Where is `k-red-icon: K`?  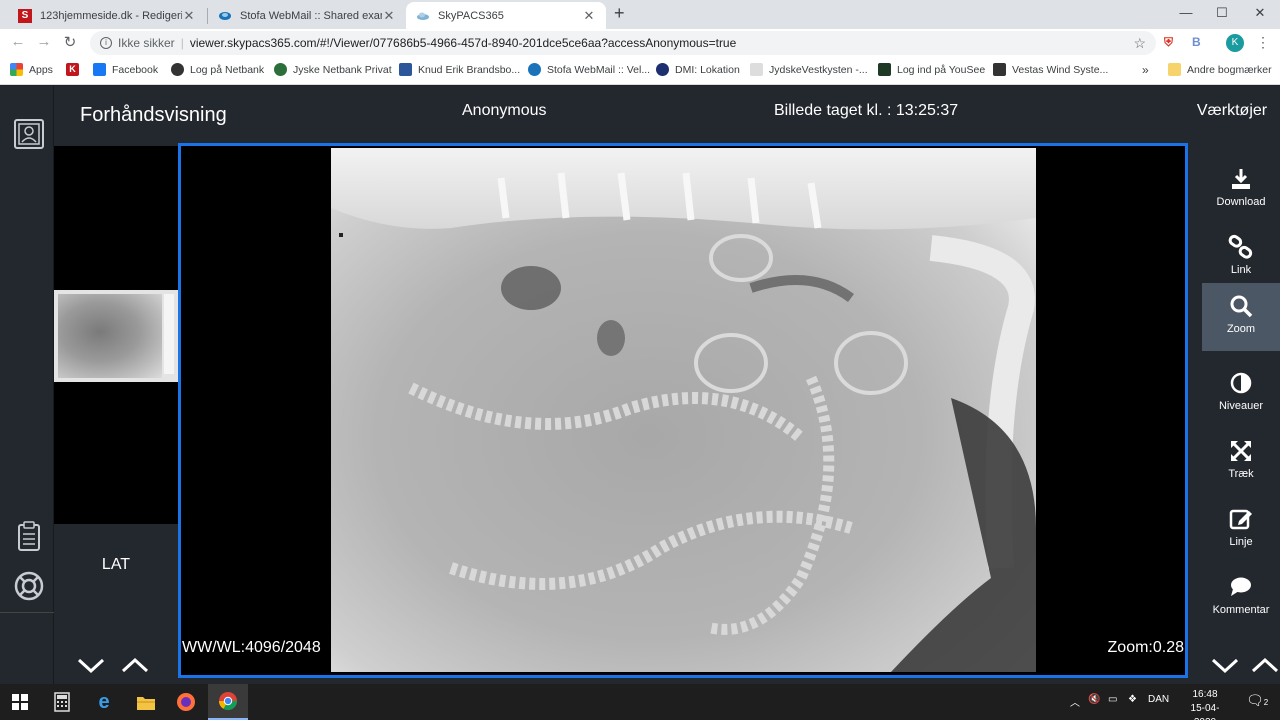 k-red-icon: K is located at coordinates (72, 69).